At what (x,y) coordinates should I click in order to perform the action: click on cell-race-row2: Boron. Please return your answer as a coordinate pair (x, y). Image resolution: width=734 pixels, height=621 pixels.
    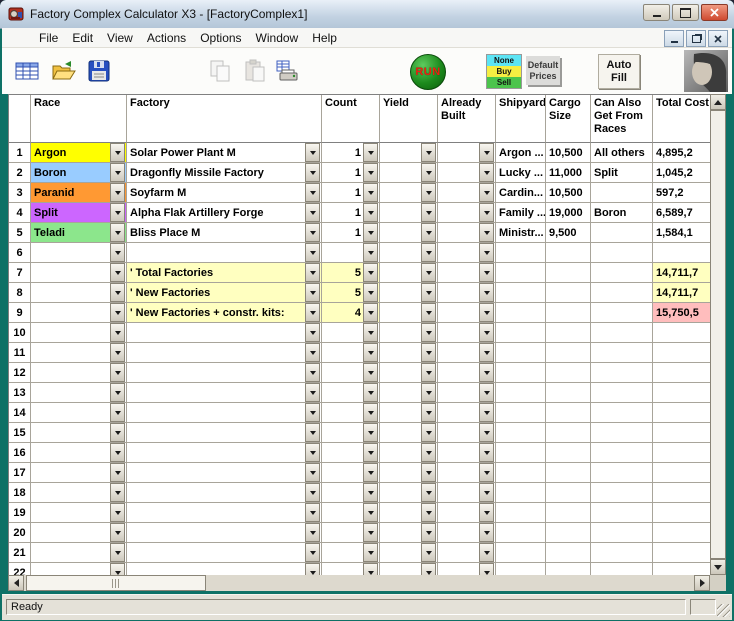
    Looking at the image, I should click on (79, 173).